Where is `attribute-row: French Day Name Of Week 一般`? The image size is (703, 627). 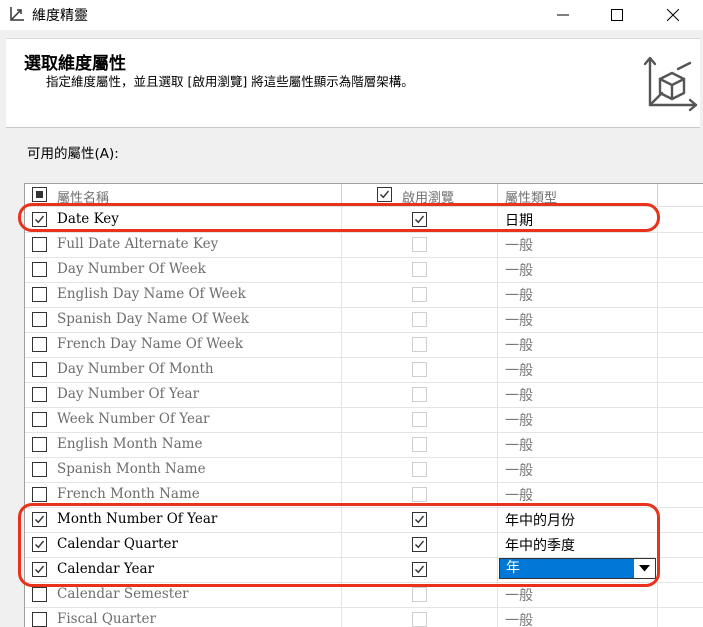
attribute-row: French Day Name Of Week 一般 is located at coordinates (364, 345).